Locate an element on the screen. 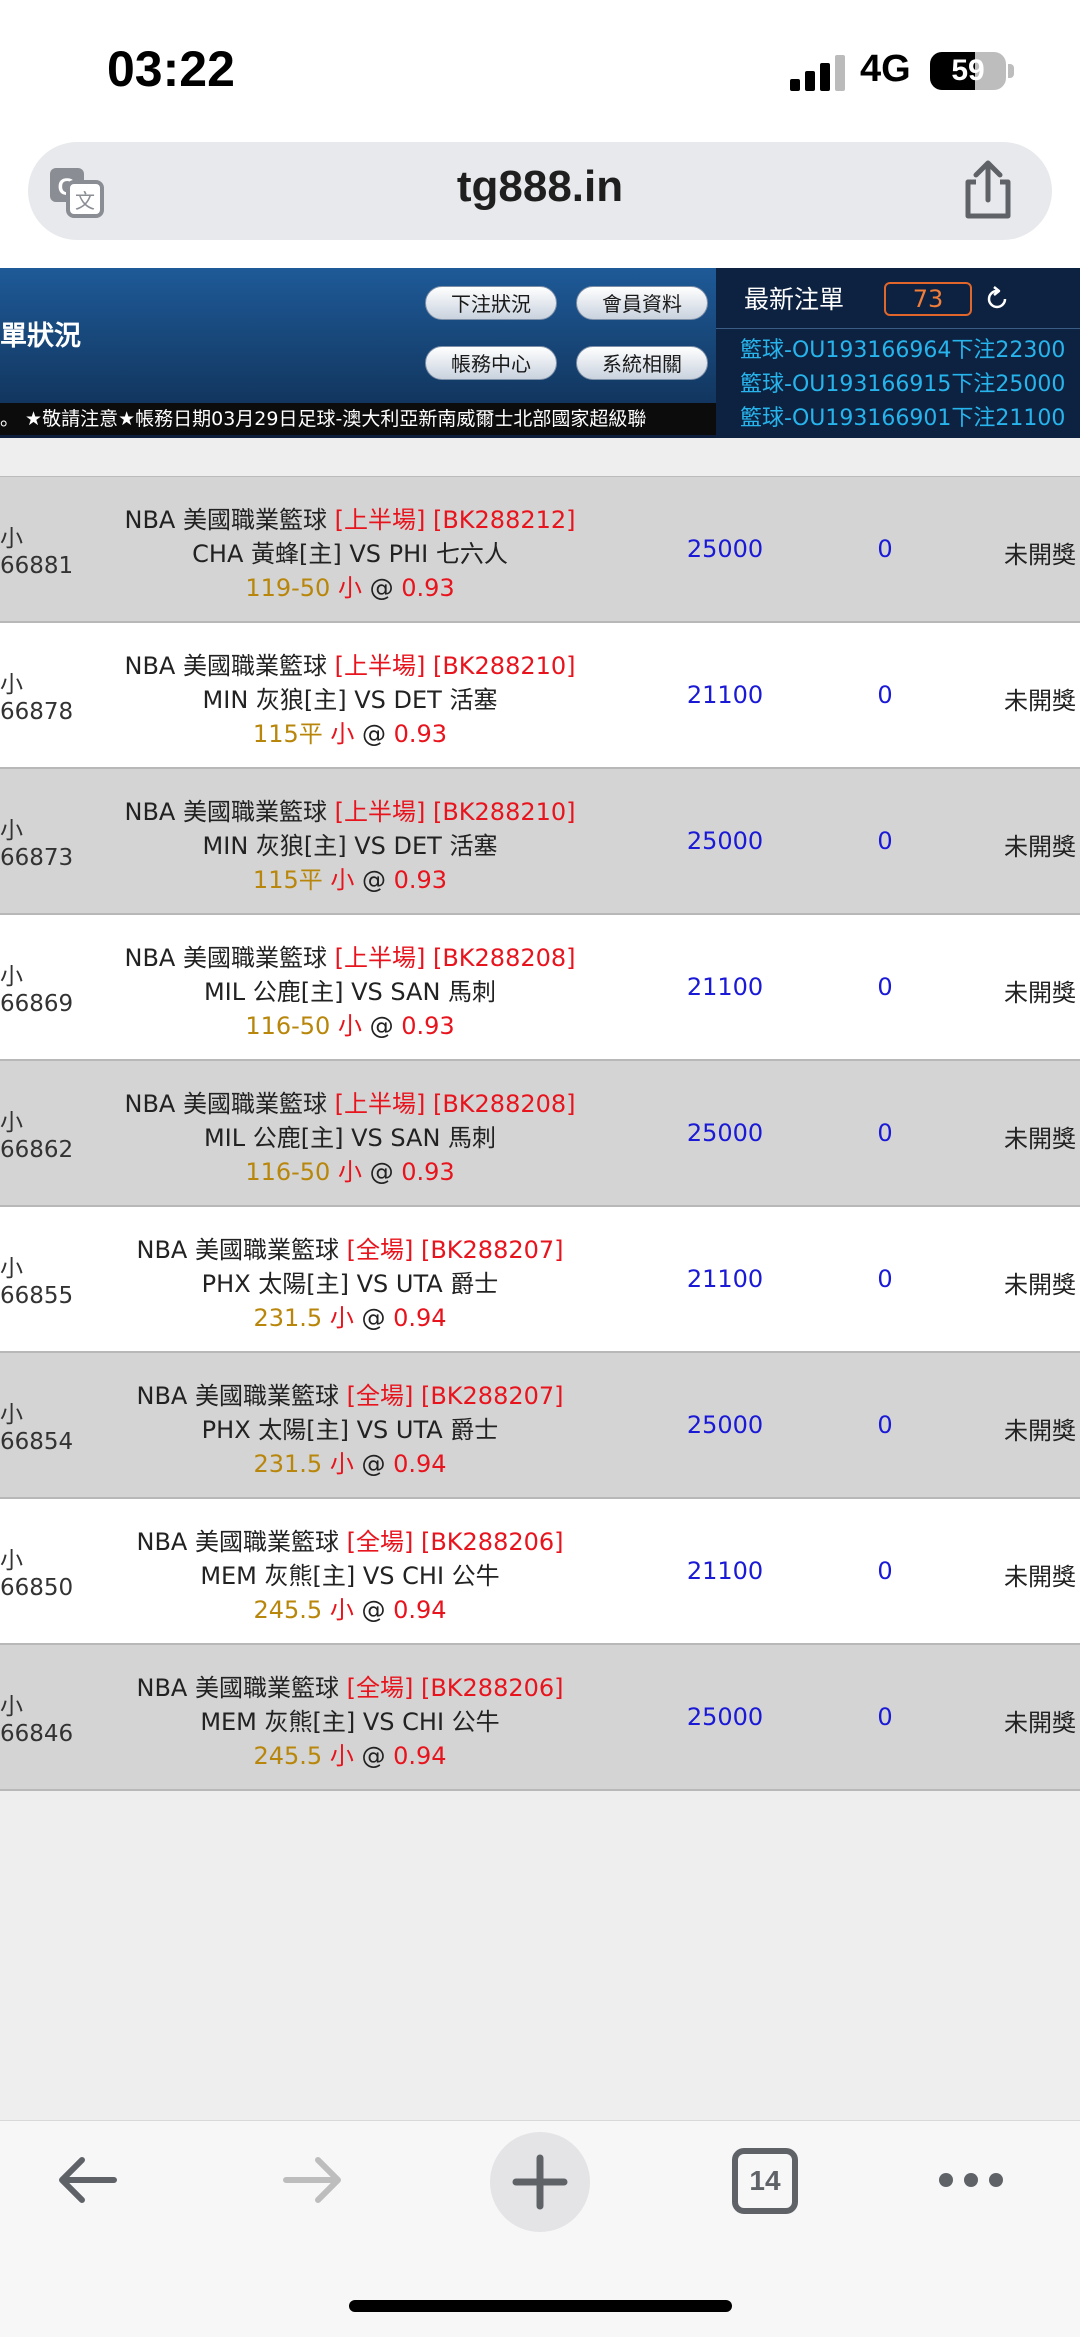 This screenshot has width=1080, height=2337. latest-bet-line: 籃球-OU193166901下注21100 is located at coordinates (910, 416).